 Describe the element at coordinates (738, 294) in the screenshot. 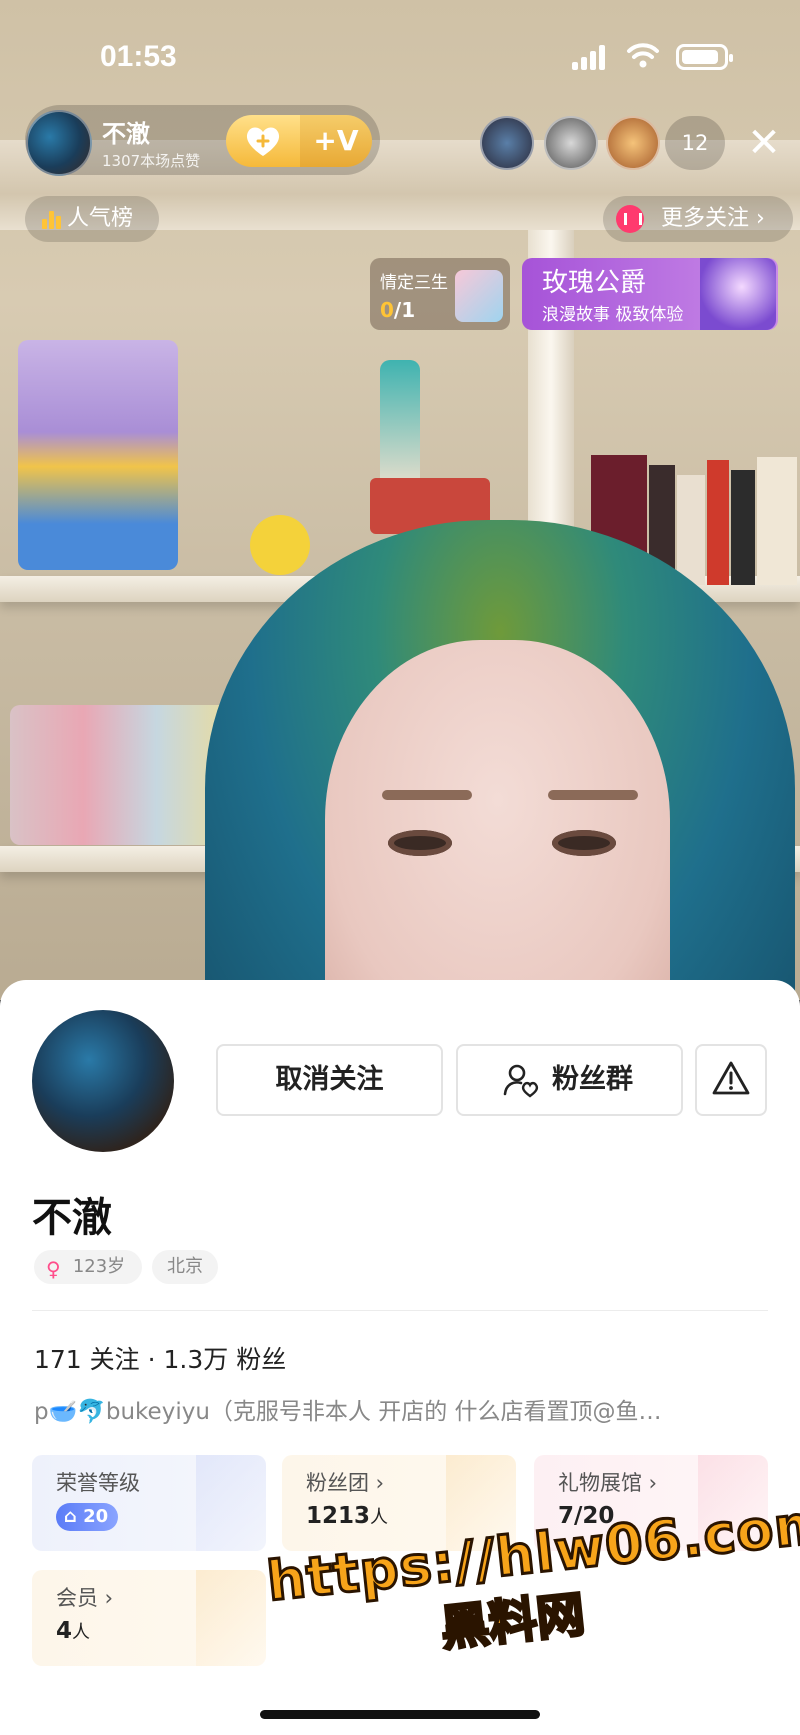

I see `rose-banner-image` at that location.